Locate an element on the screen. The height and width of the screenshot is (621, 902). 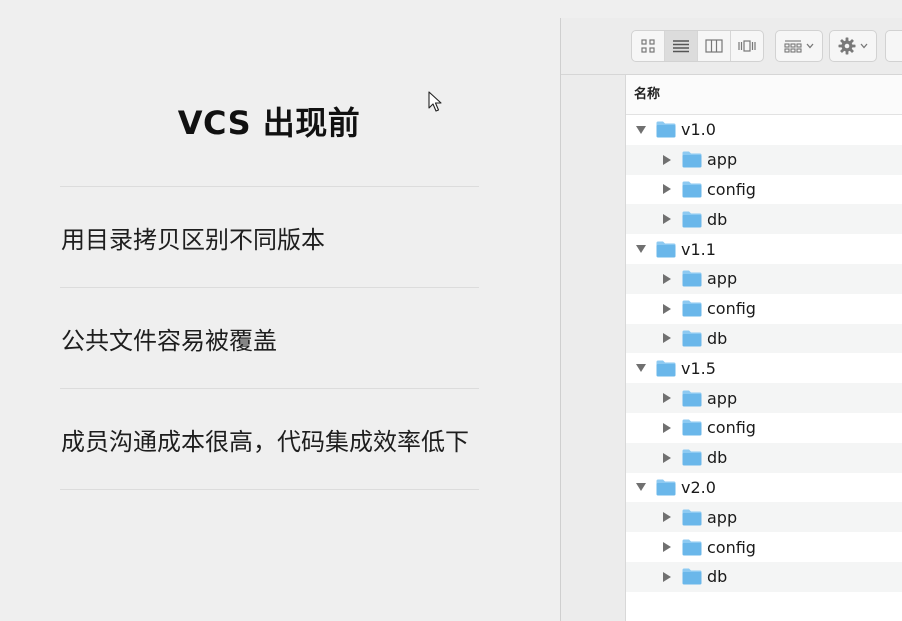
folder-row: v1.0 is located at coordinates (764, 130).